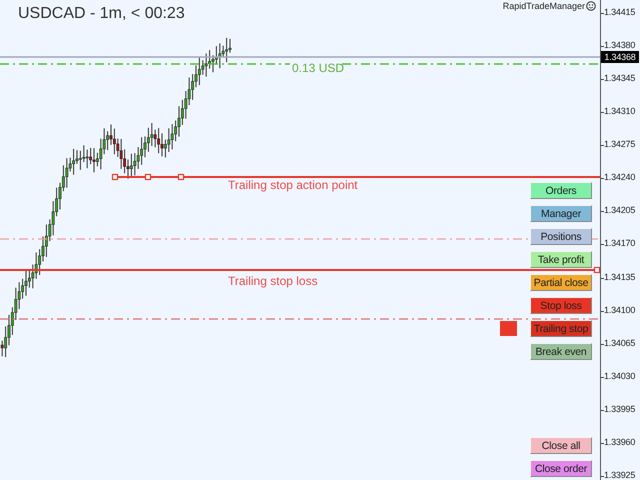  Describe the element at coordinates (620, 243) in the screenshot. I see `price-label: 1.34170` at that location.